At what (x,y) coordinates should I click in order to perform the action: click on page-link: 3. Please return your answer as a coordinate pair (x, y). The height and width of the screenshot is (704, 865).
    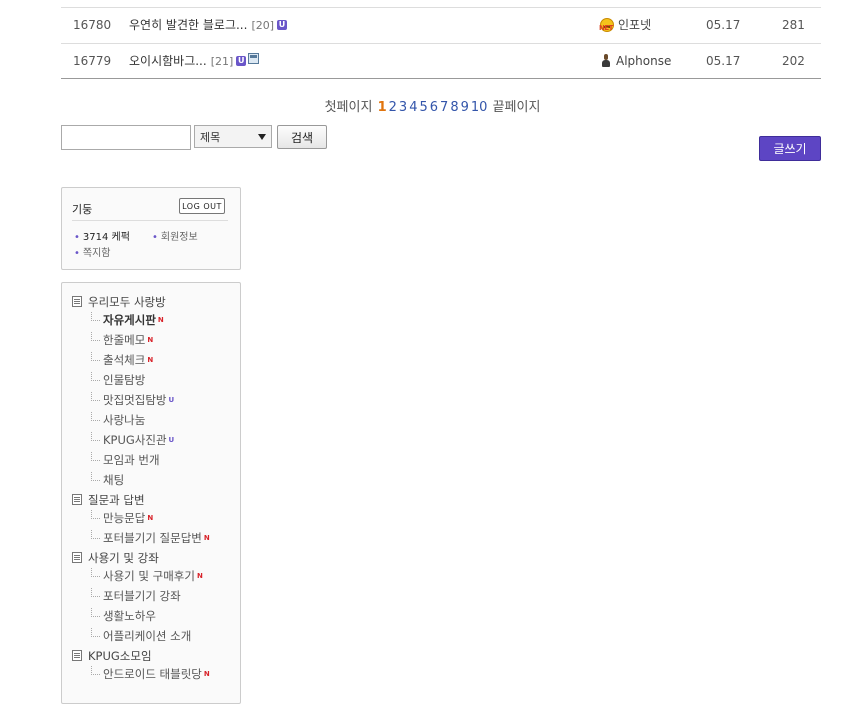
    Looking at the image, I should click on (403, 107).